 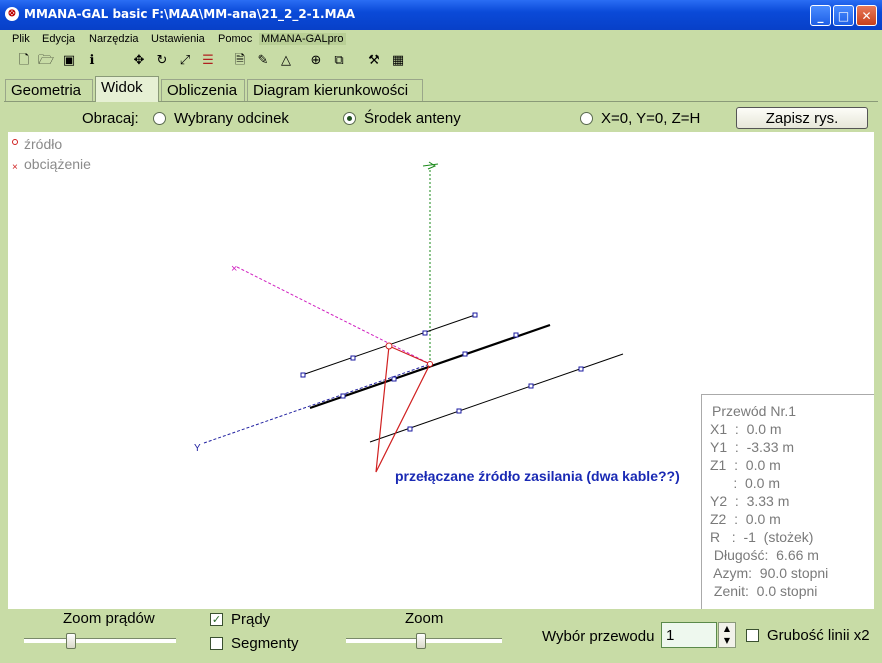 I want to click on calculator-icon: ▦, so click(x=398, y=61).